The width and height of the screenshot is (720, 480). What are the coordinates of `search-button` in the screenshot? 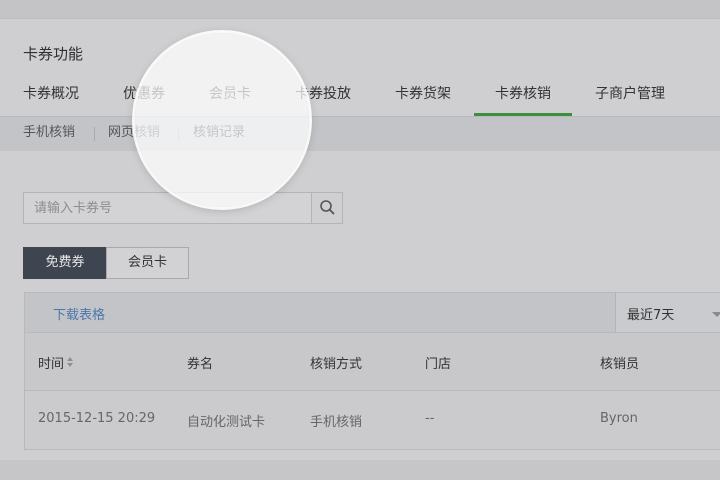 It's located at (326, 208).